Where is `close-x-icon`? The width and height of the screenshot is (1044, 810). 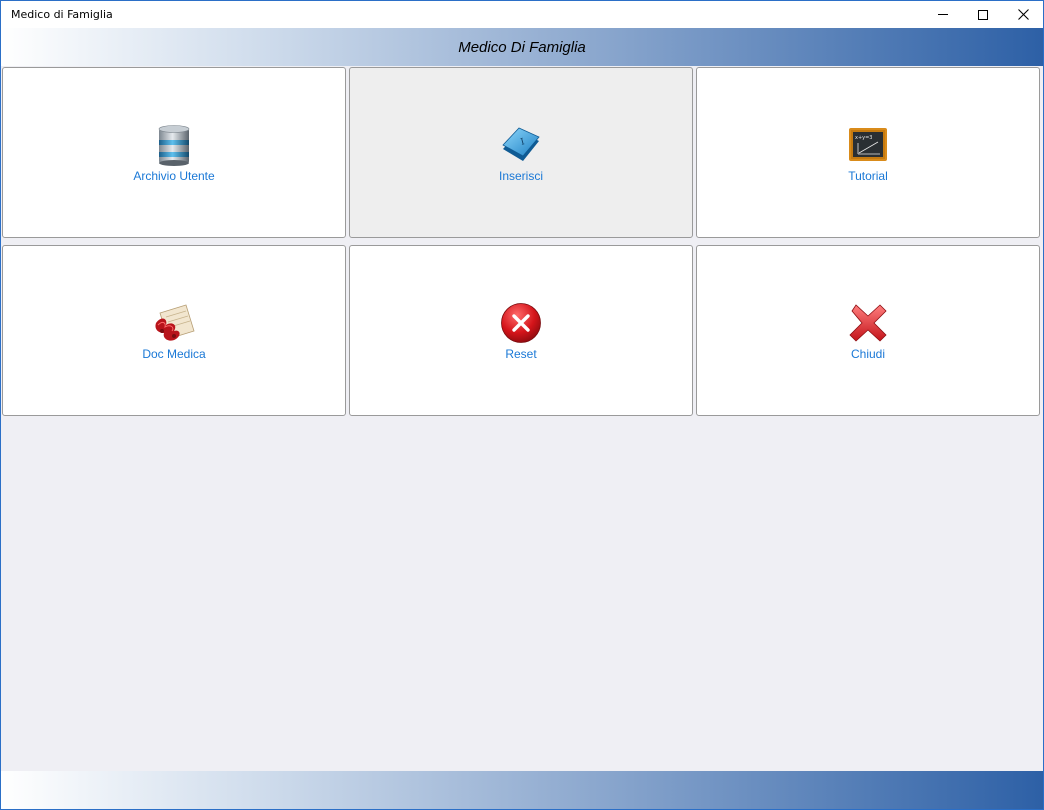
close-x-icon is located at coordinates (868, 323).